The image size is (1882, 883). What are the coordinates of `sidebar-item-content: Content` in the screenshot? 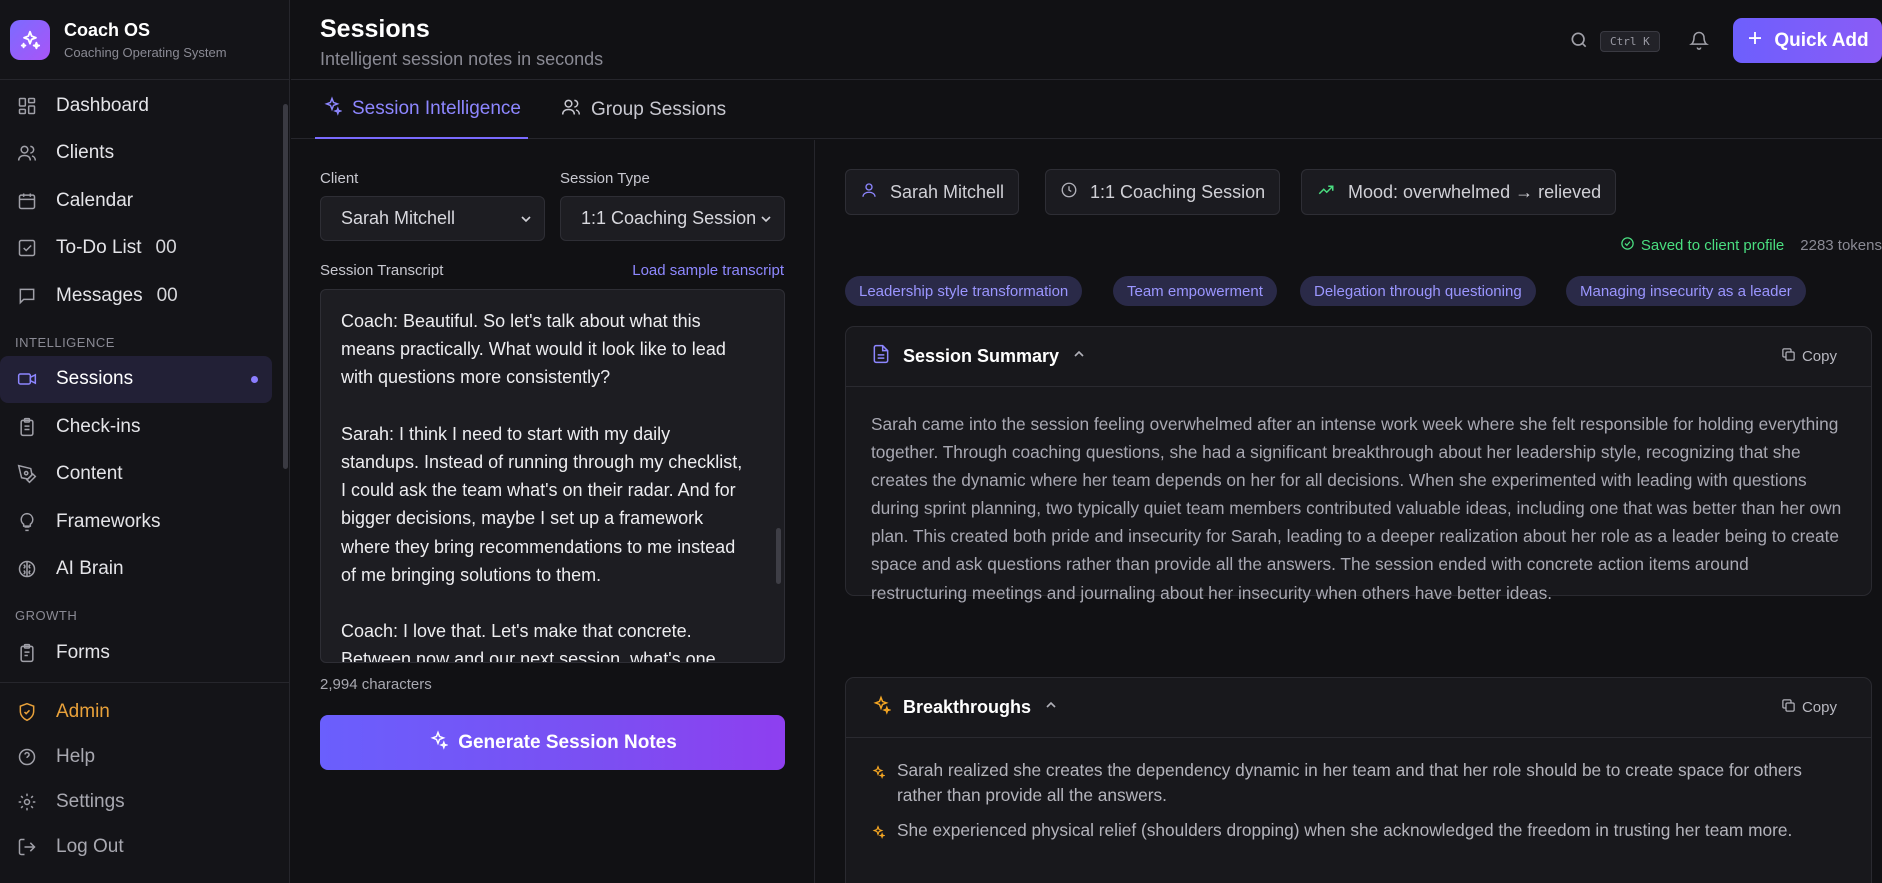 It's located at (145, 475).